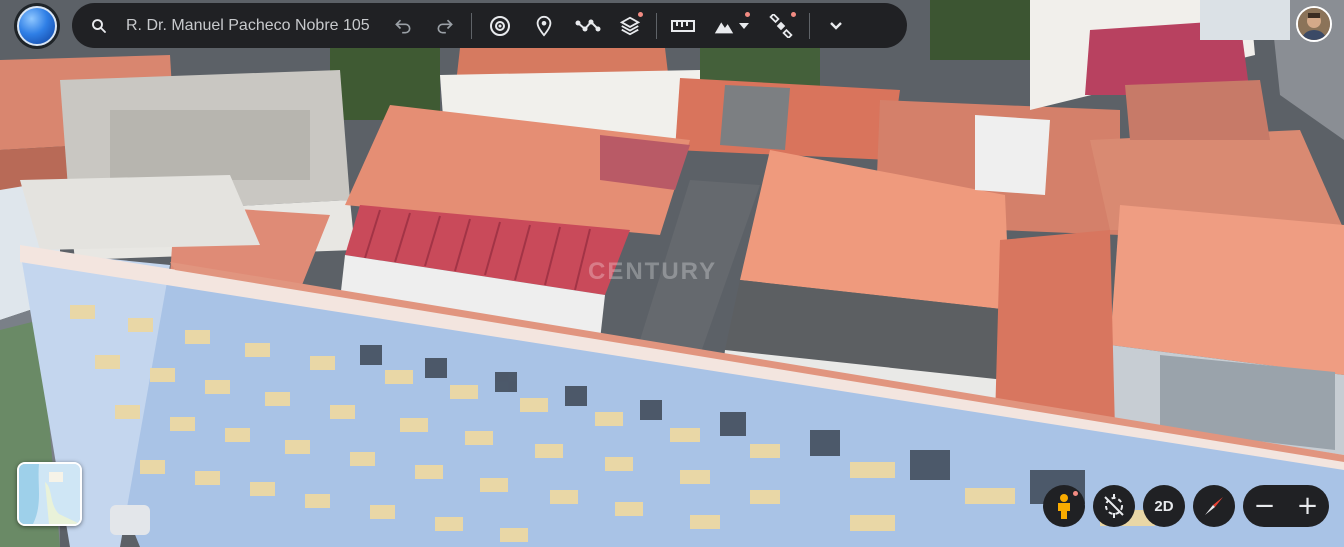 This screenshot has height=547, width=1344. I want to click on zoom-out-symbol: −, so click(1264, 506).